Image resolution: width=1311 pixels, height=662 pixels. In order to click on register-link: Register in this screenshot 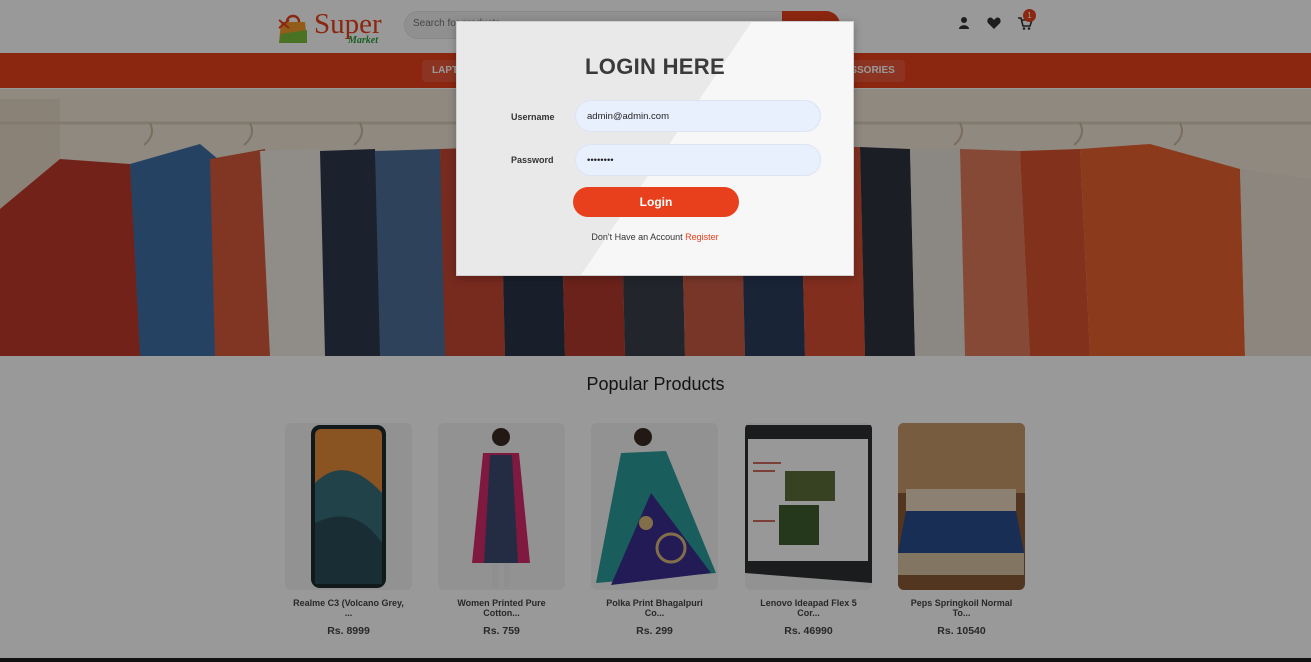, I will do `click(702, 237)`.